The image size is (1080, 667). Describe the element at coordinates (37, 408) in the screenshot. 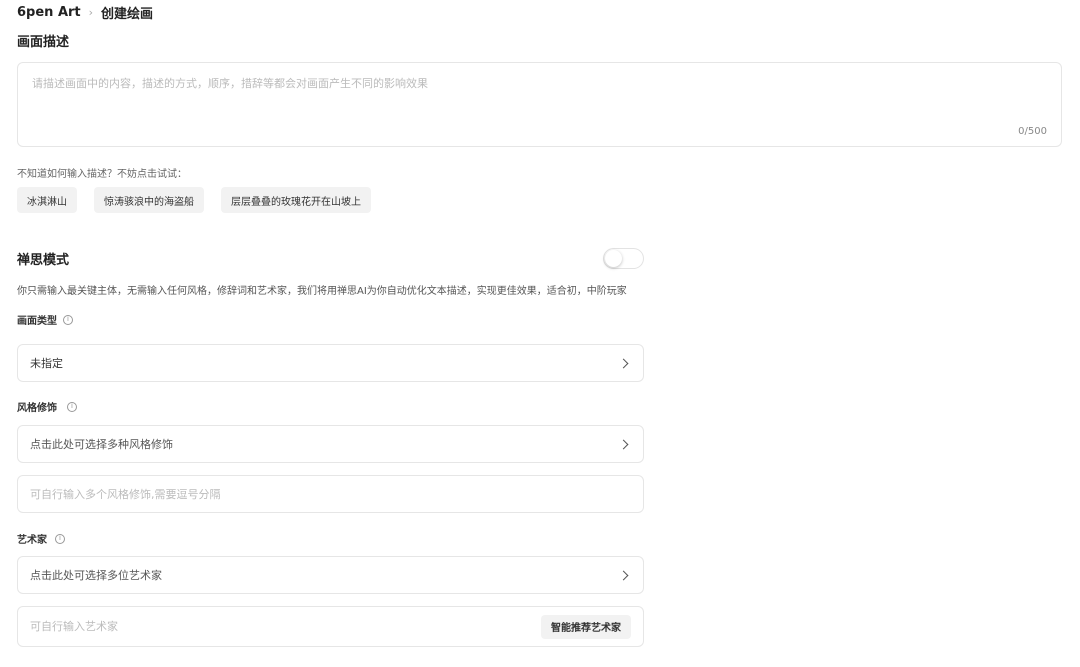

I see `style-label-text: 风格修饰` at that location.